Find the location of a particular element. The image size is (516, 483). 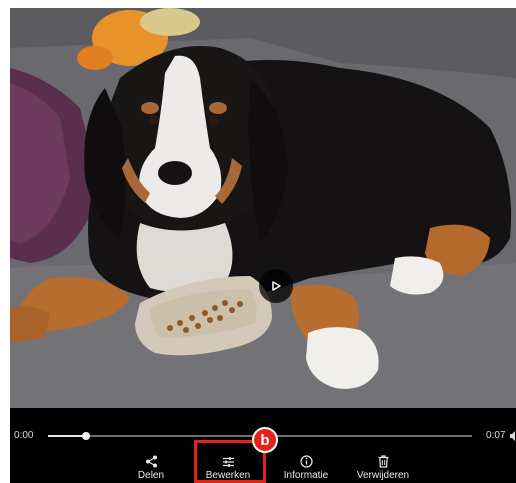

delete-button: Verwijderen is located at coordinates (383, 467).